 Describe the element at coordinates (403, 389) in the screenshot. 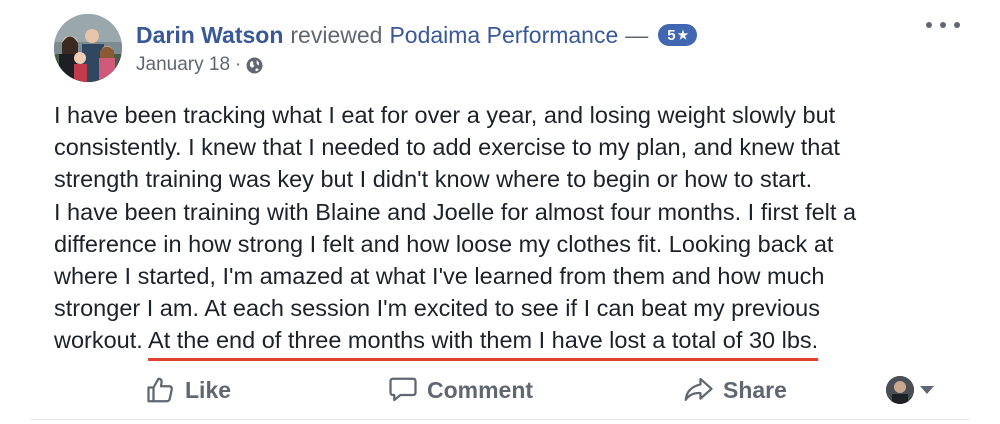

I see `speech-bubble-icon` at that location.